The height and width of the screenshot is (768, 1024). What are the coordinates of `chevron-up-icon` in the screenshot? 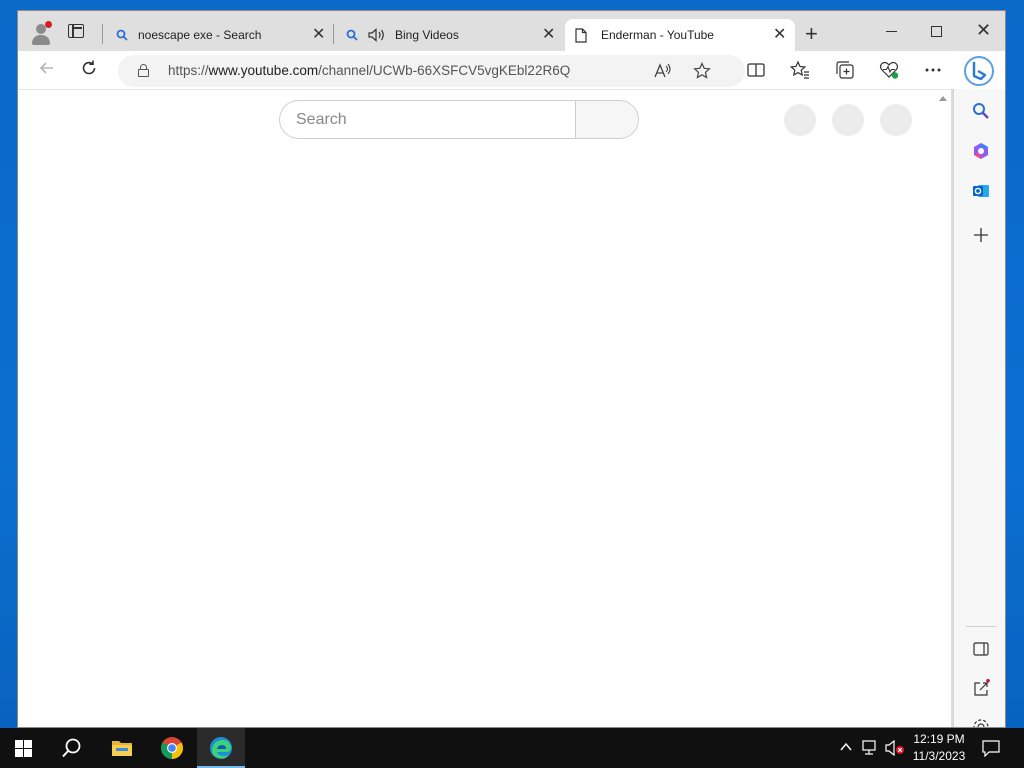 It's located at (846, 747).